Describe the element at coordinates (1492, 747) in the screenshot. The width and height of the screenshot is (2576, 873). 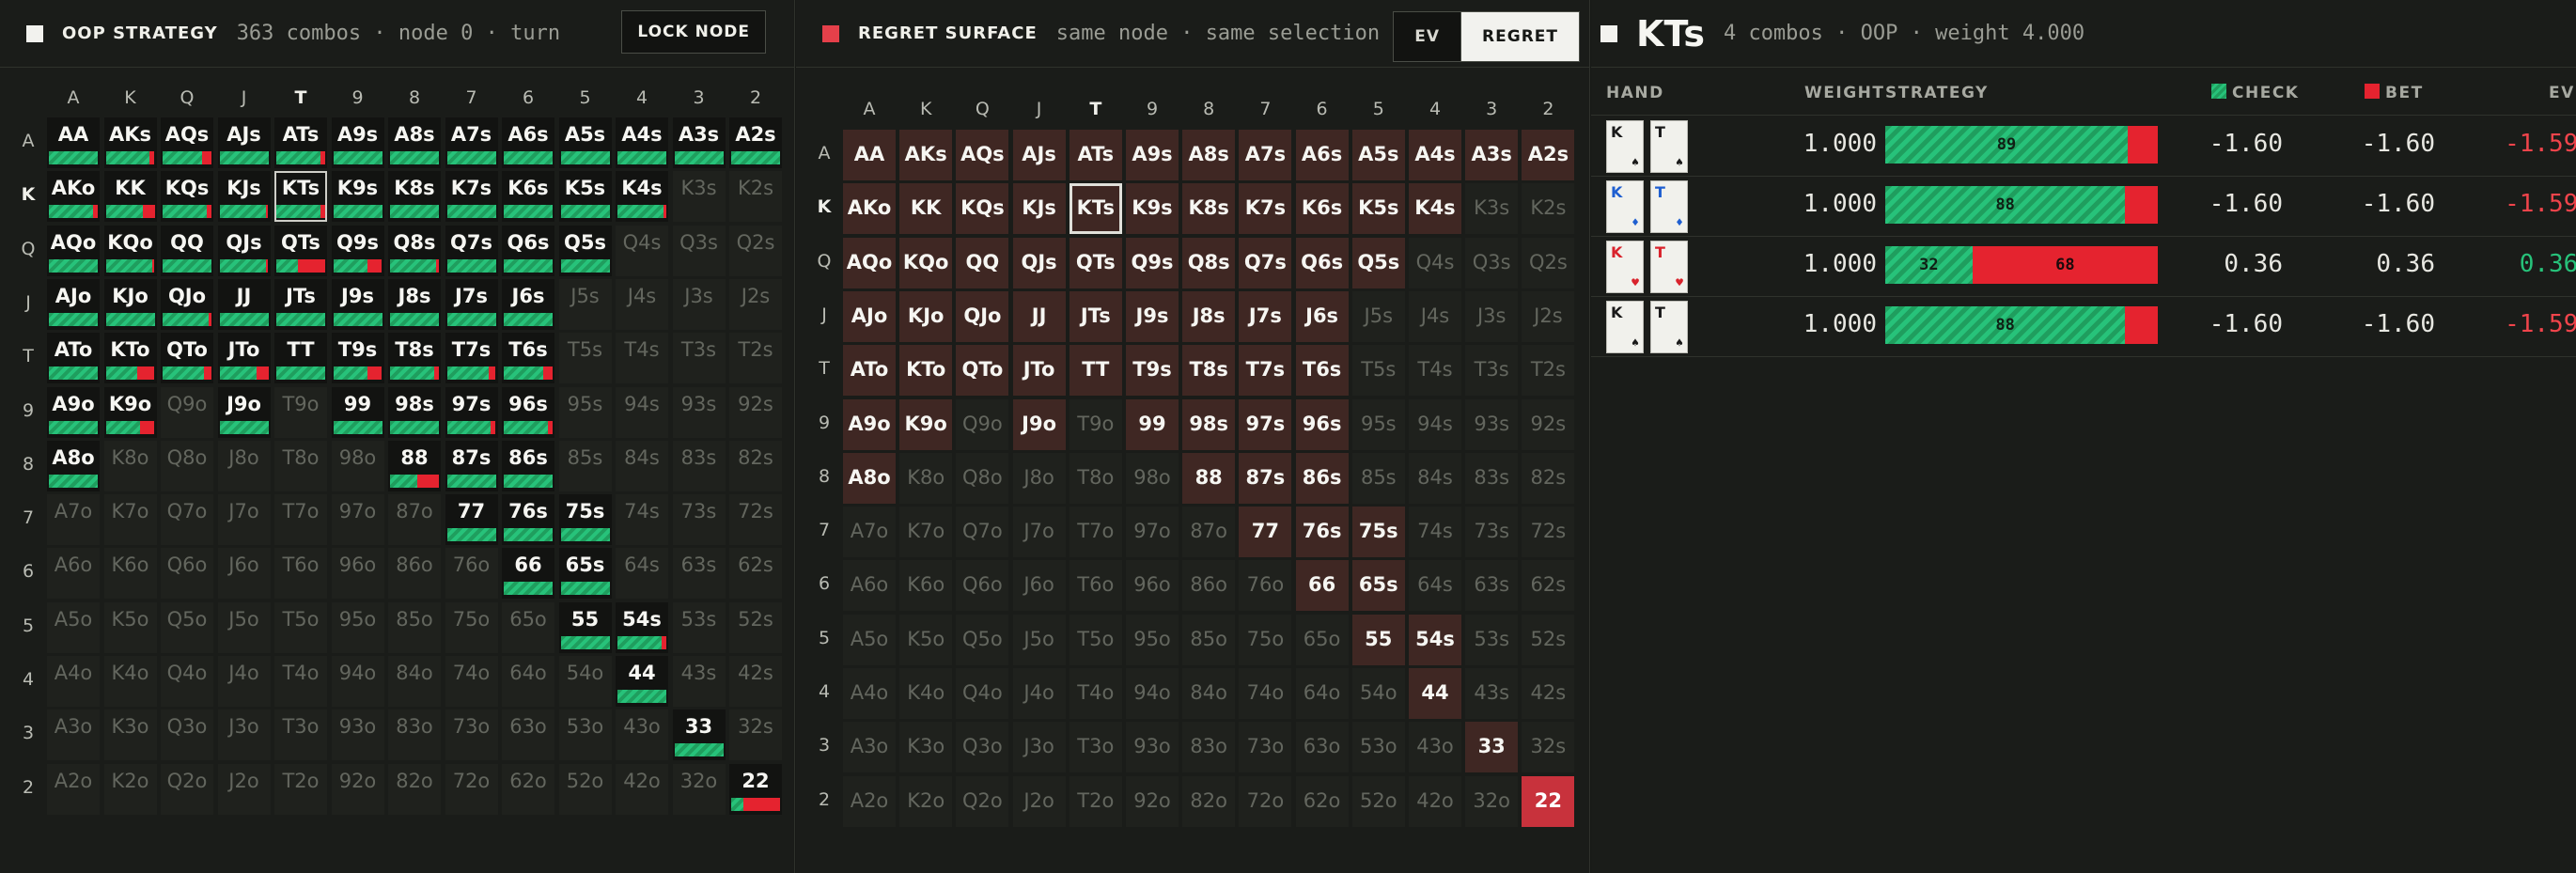
I see `hand-cell-33: 33` at that location.